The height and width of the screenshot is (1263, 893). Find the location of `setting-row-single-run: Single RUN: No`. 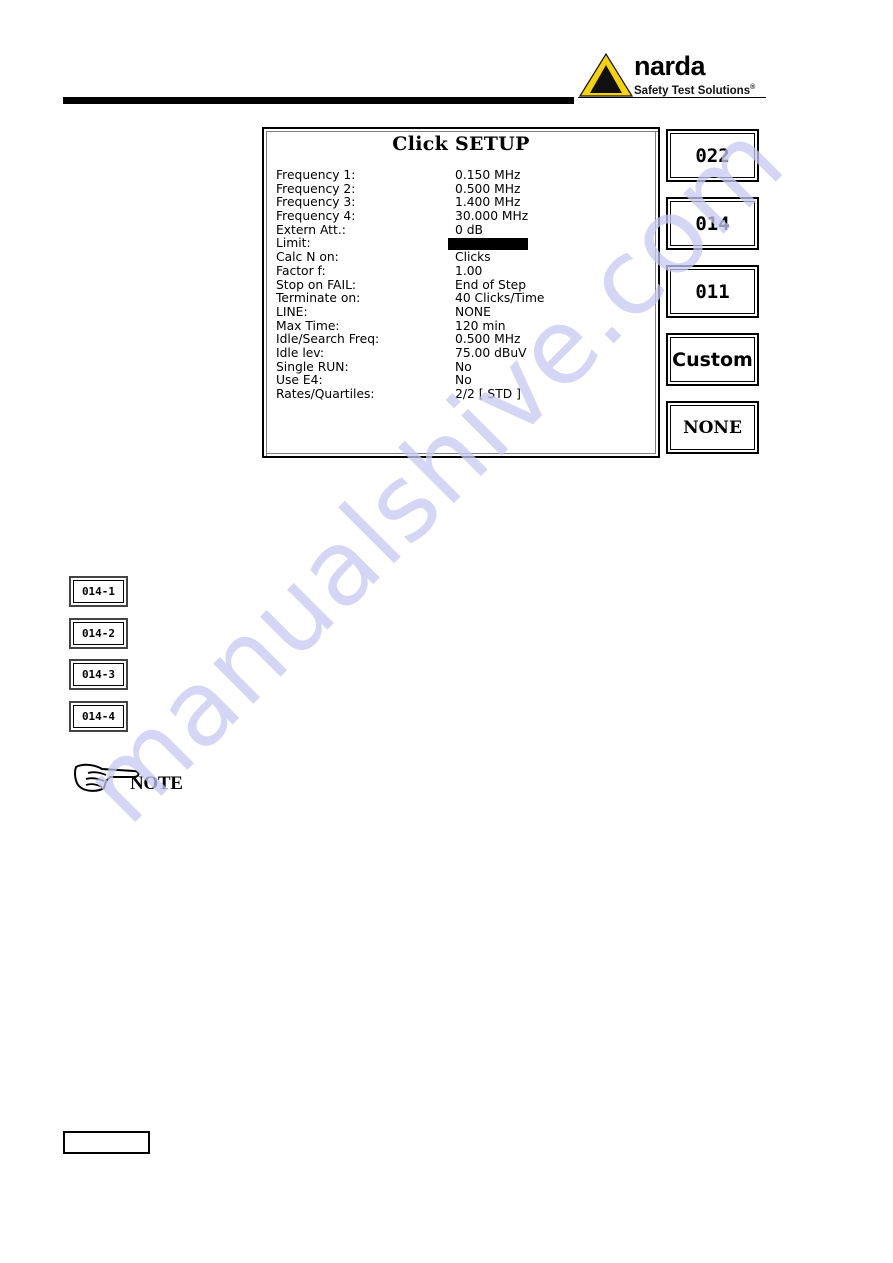

setting-row-single-run: Single RUN: No is located at coordinates (462, 367).